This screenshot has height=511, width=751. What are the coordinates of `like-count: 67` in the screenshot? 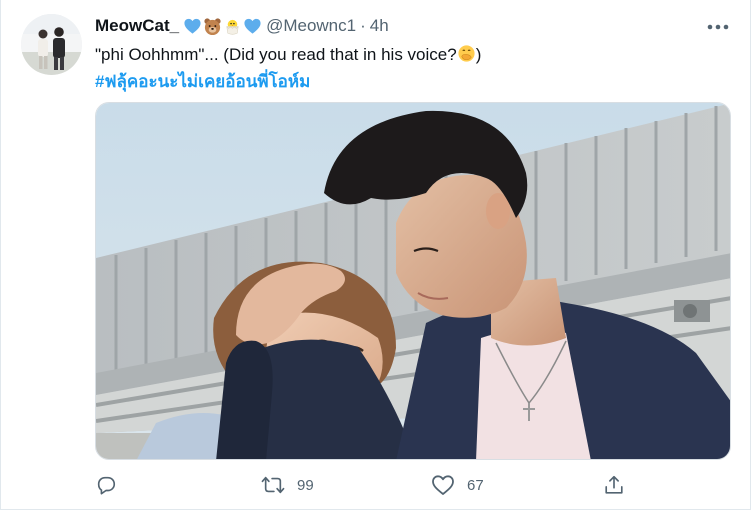 It's located at (475, 485).